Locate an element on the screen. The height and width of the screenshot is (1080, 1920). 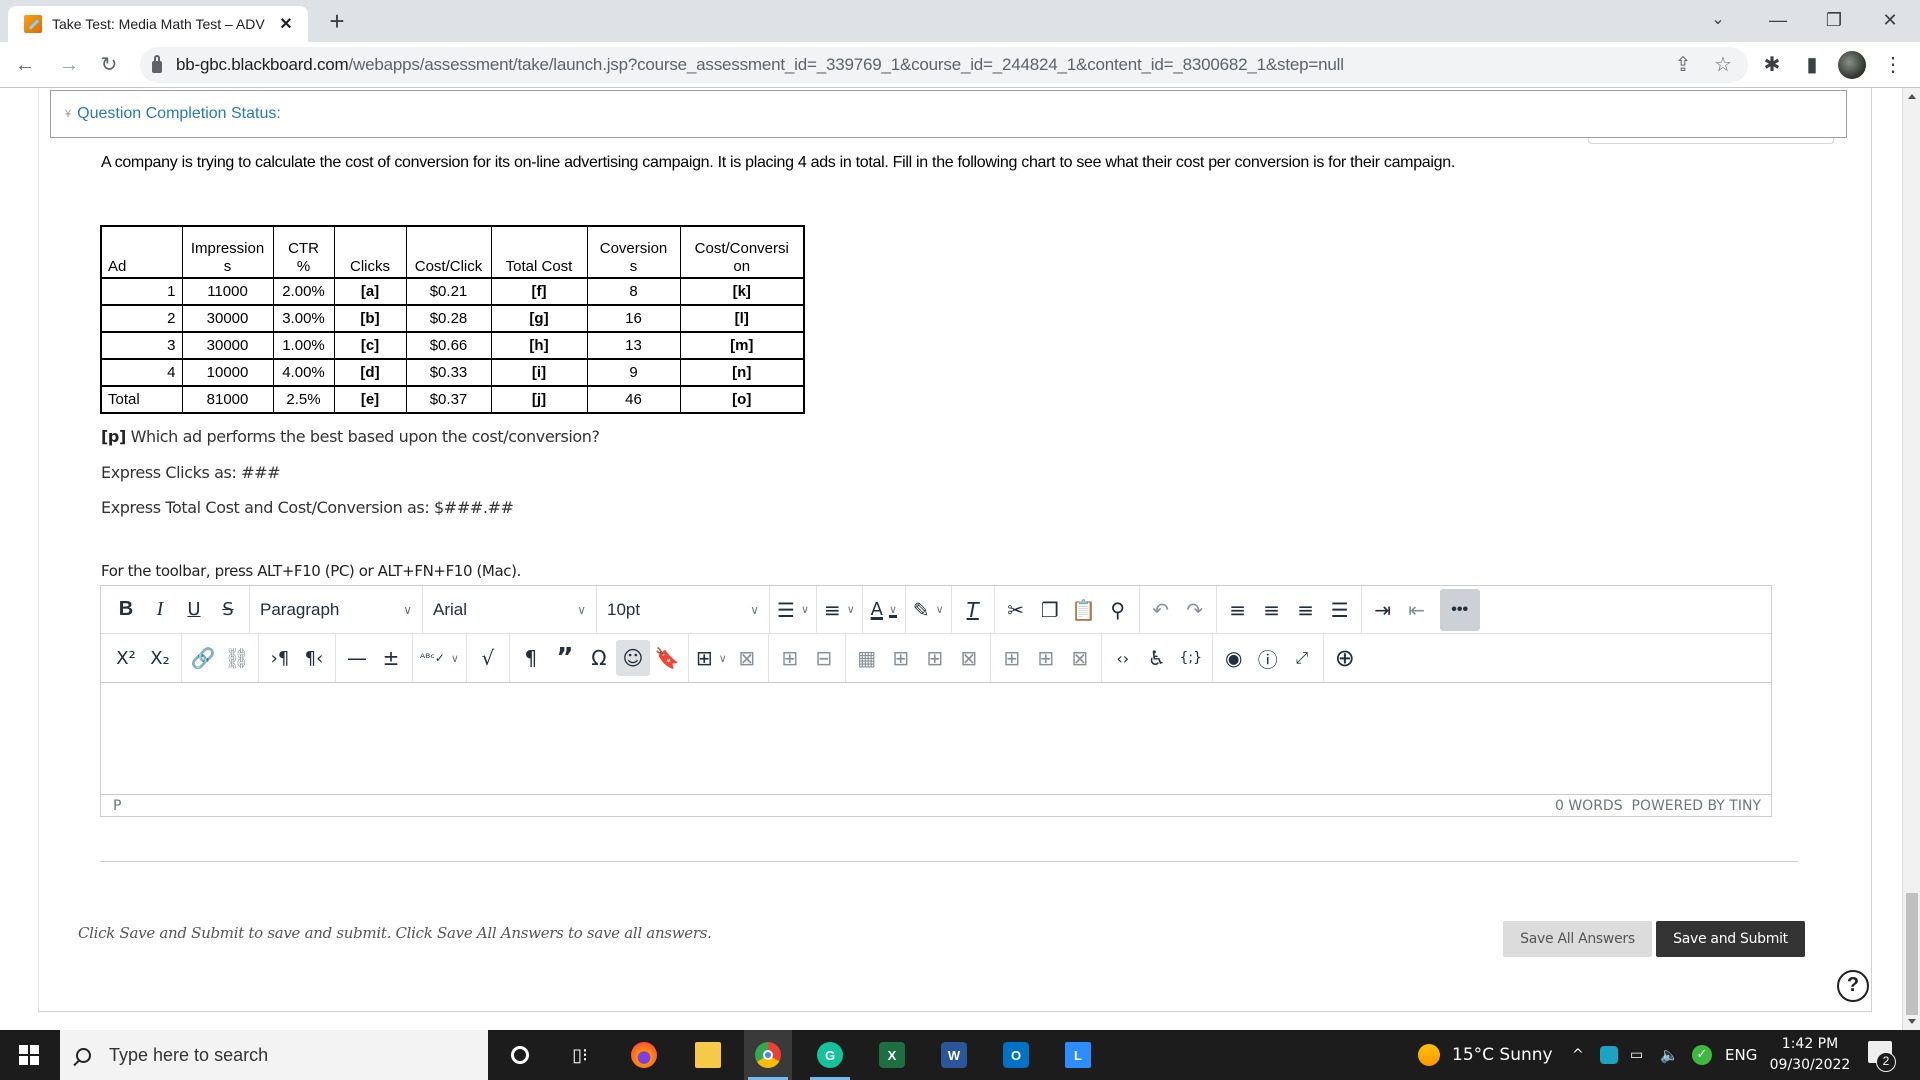
start-button is located at coordinates (29, 1055).